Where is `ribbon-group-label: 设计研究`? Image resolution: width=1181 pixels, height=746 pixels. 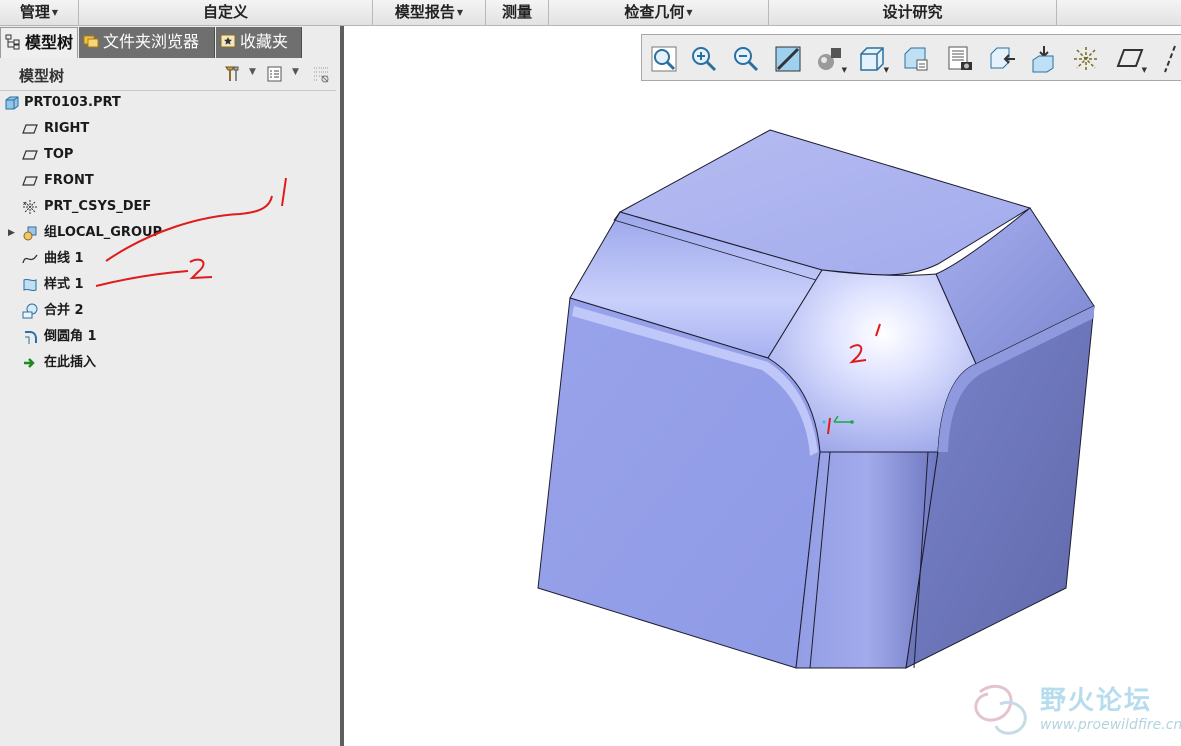 ribbon-group-label: 设计研究 is located at coordinates (912, 12).